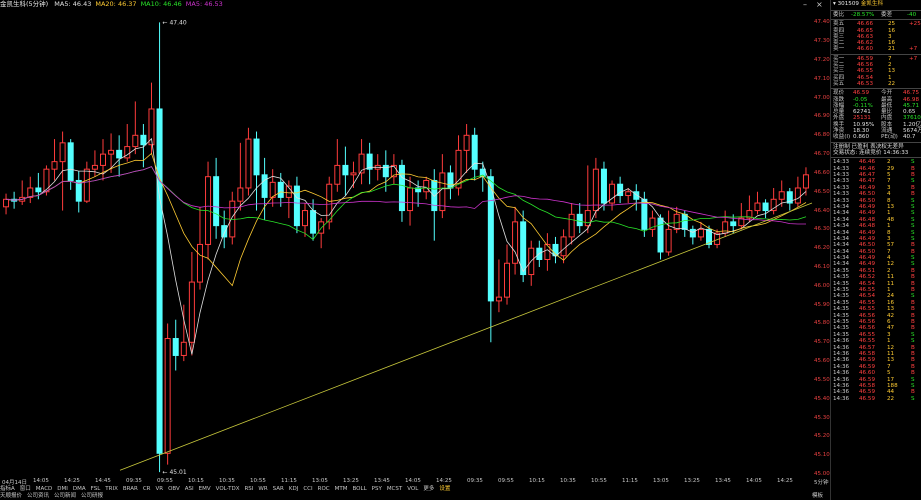 This screenshot has width=921, height=500. I want to click on indicator-tab: 设置, so click(444, 489).